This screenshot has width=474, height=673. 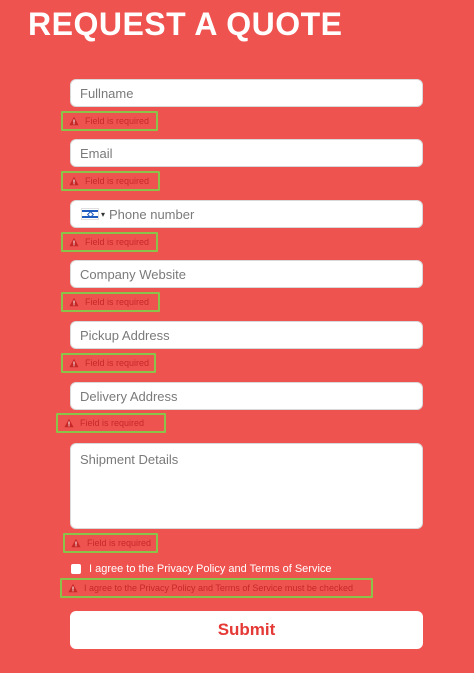 What do you see at coordinates (185, 24) in the screenshot?
I see `page-title: REQUEST A QUOTE` at bounding box center [185, 24].